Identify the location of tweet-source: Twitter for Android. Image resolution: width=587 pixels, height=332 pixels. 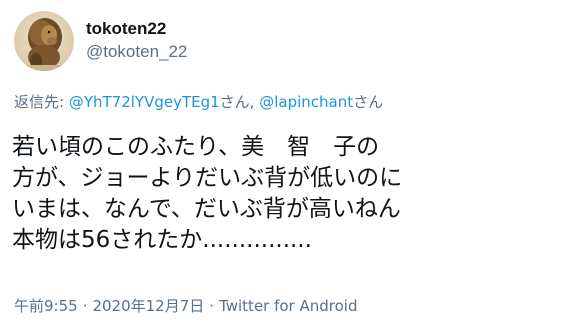
(288, 306).